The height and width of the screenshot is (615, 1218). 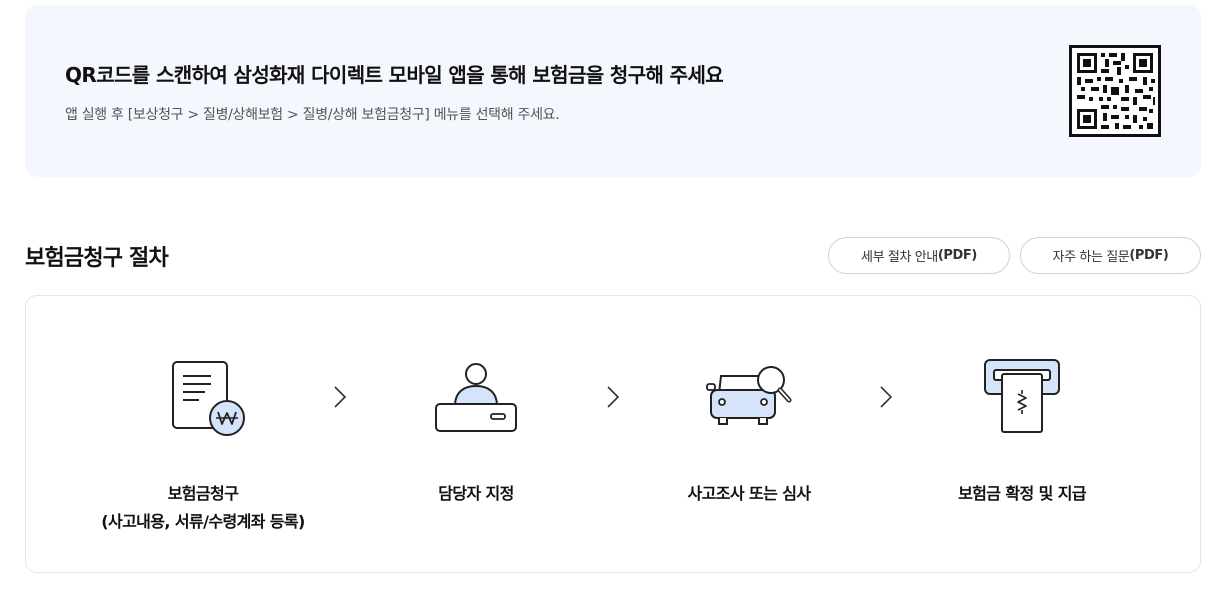 I want to click on section-title: 보험금청구 절차, so click(x=97, y=258).